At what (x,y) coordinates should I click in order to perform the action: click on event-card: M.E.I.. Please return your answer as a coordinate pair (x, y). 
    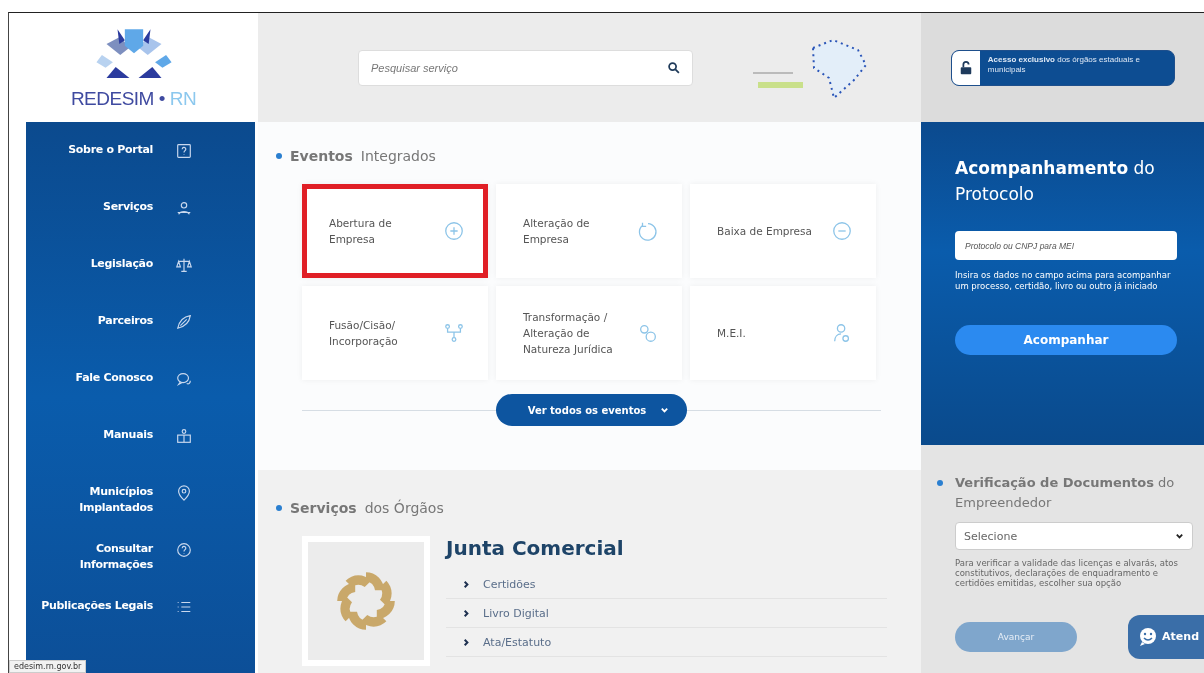
    Looking at the image, I should click on (783, 333).